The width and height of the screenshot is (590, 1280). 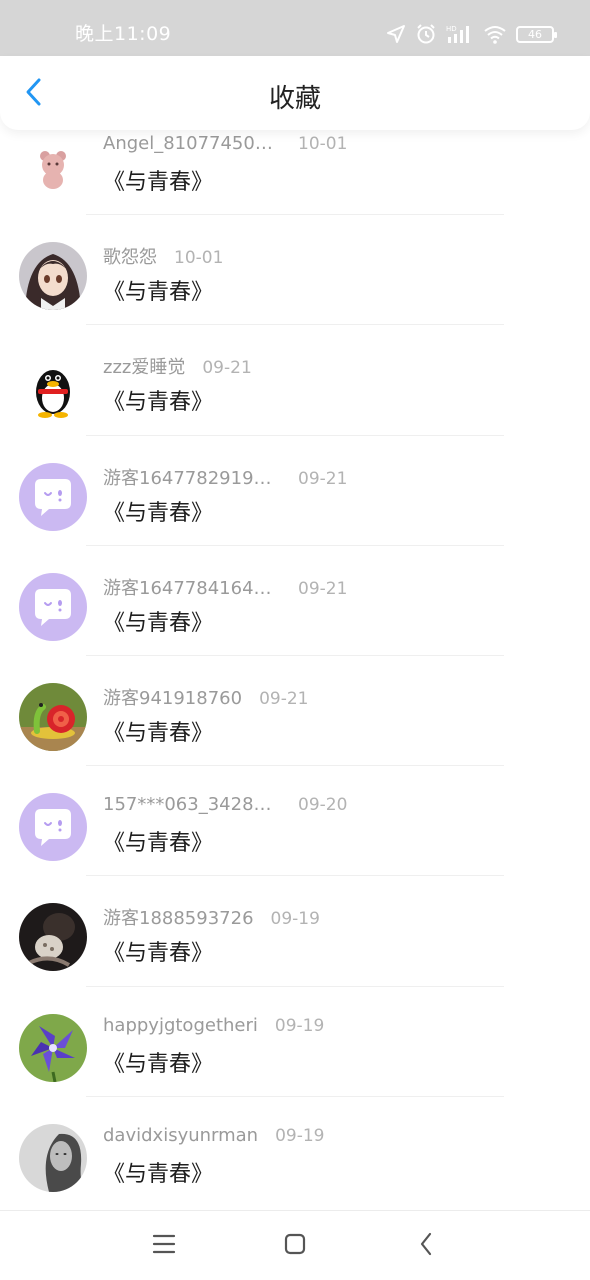 I want to click on menu-icon, so click(x=164, y=1246).